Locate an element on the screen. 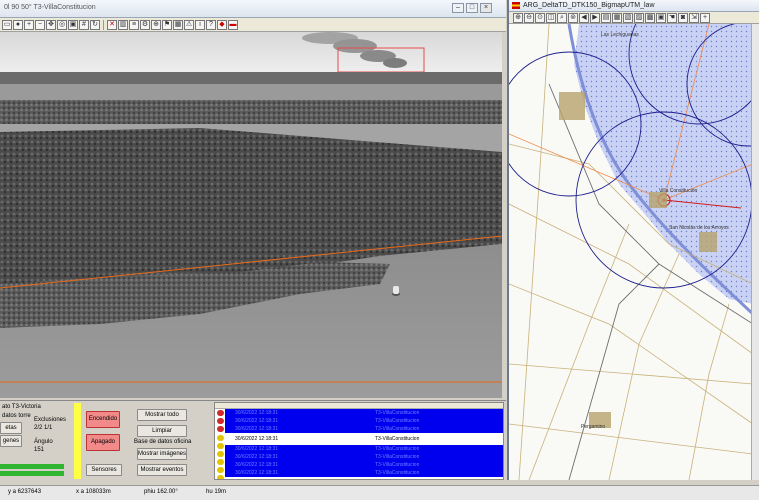  info-icon: ▨ is located at coordinates (639, 17).